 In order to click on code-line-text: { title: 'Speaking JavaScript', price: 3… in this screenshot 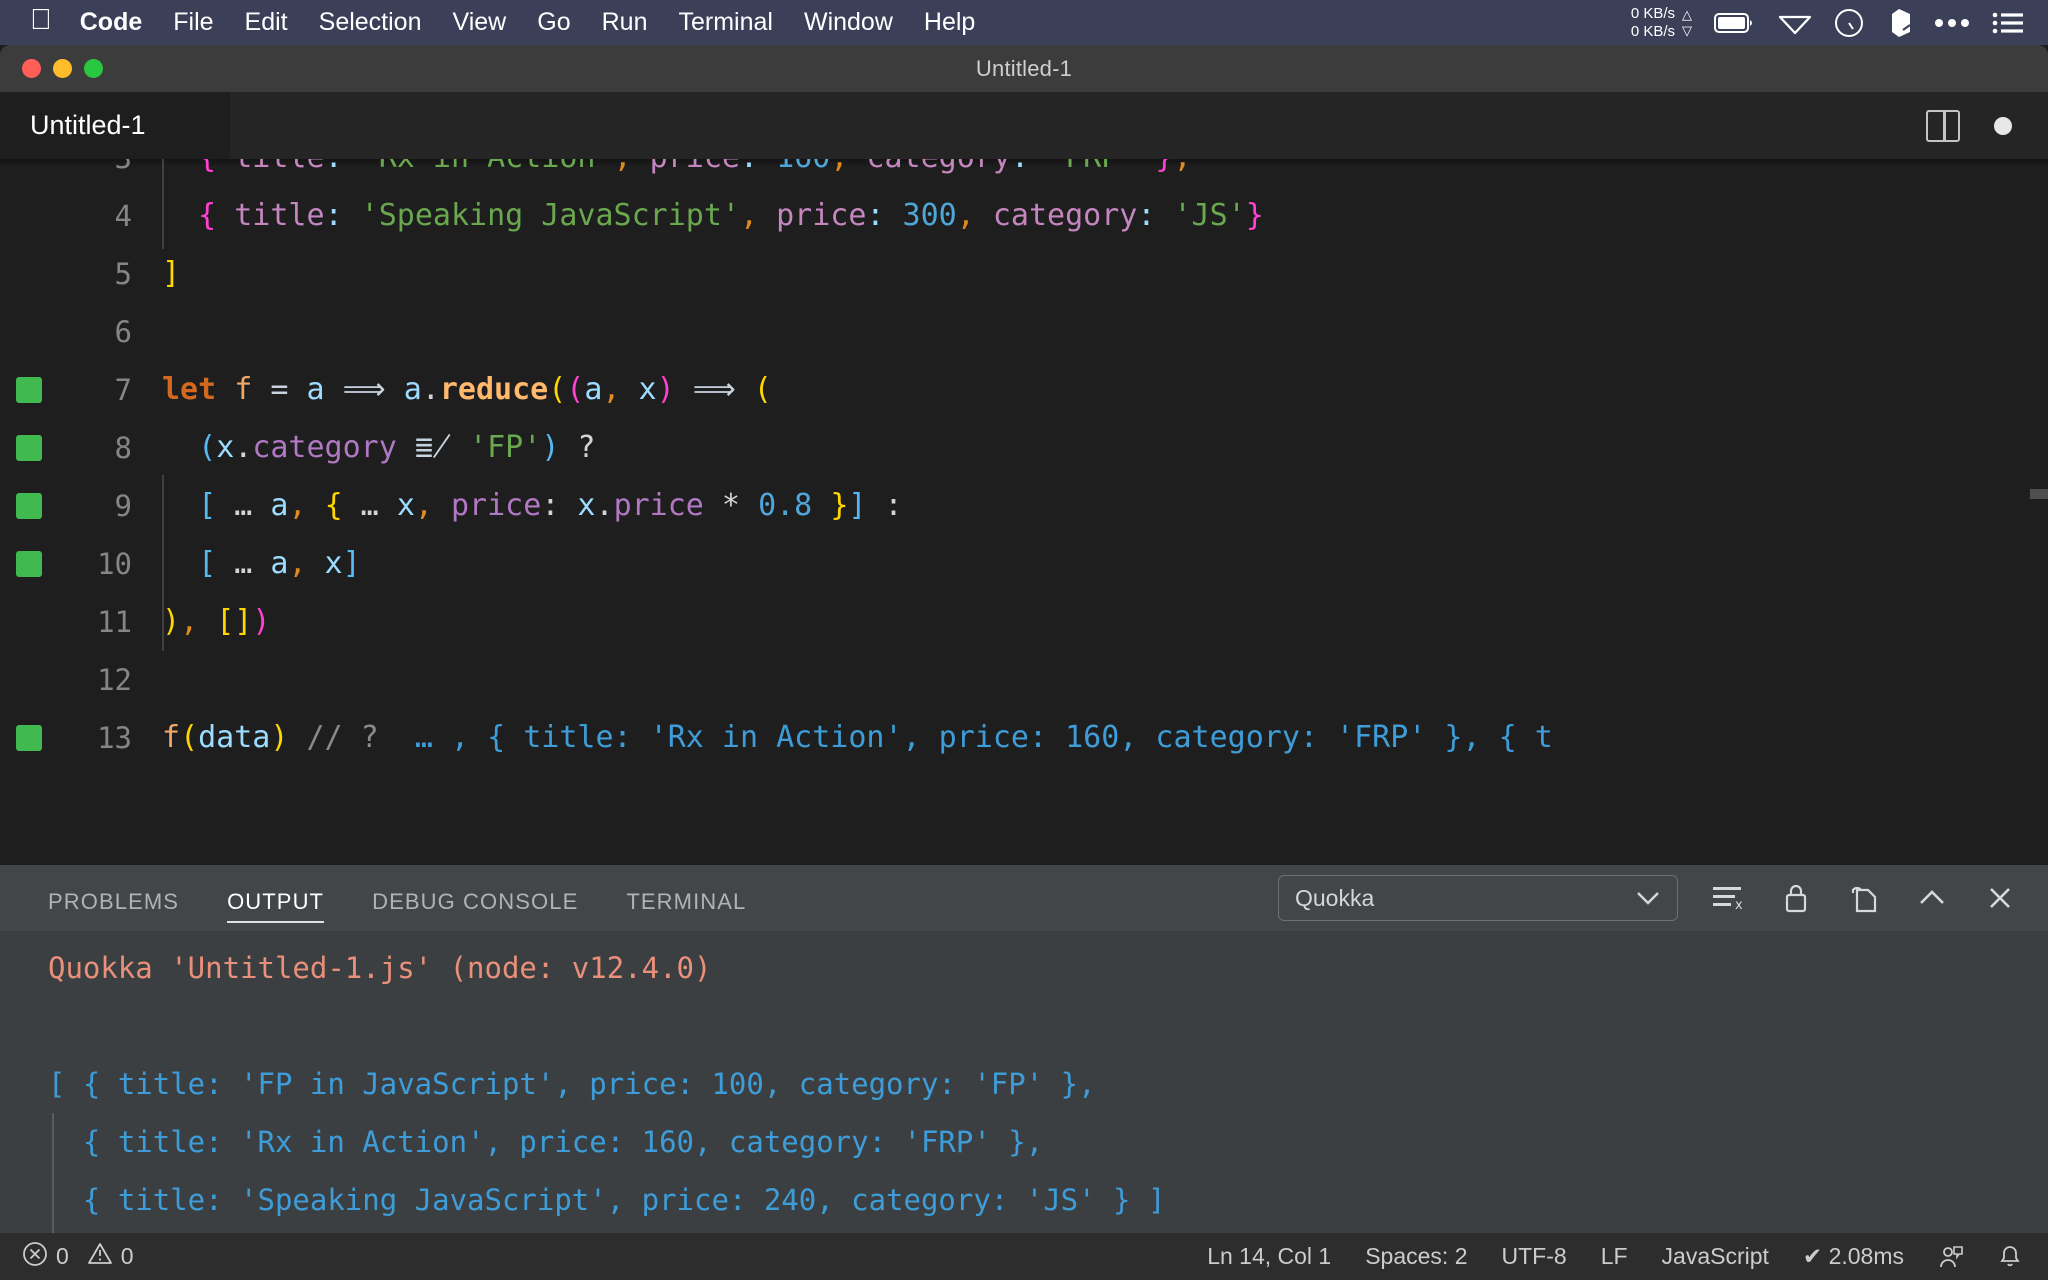, I will do `click(1105, 216)`.